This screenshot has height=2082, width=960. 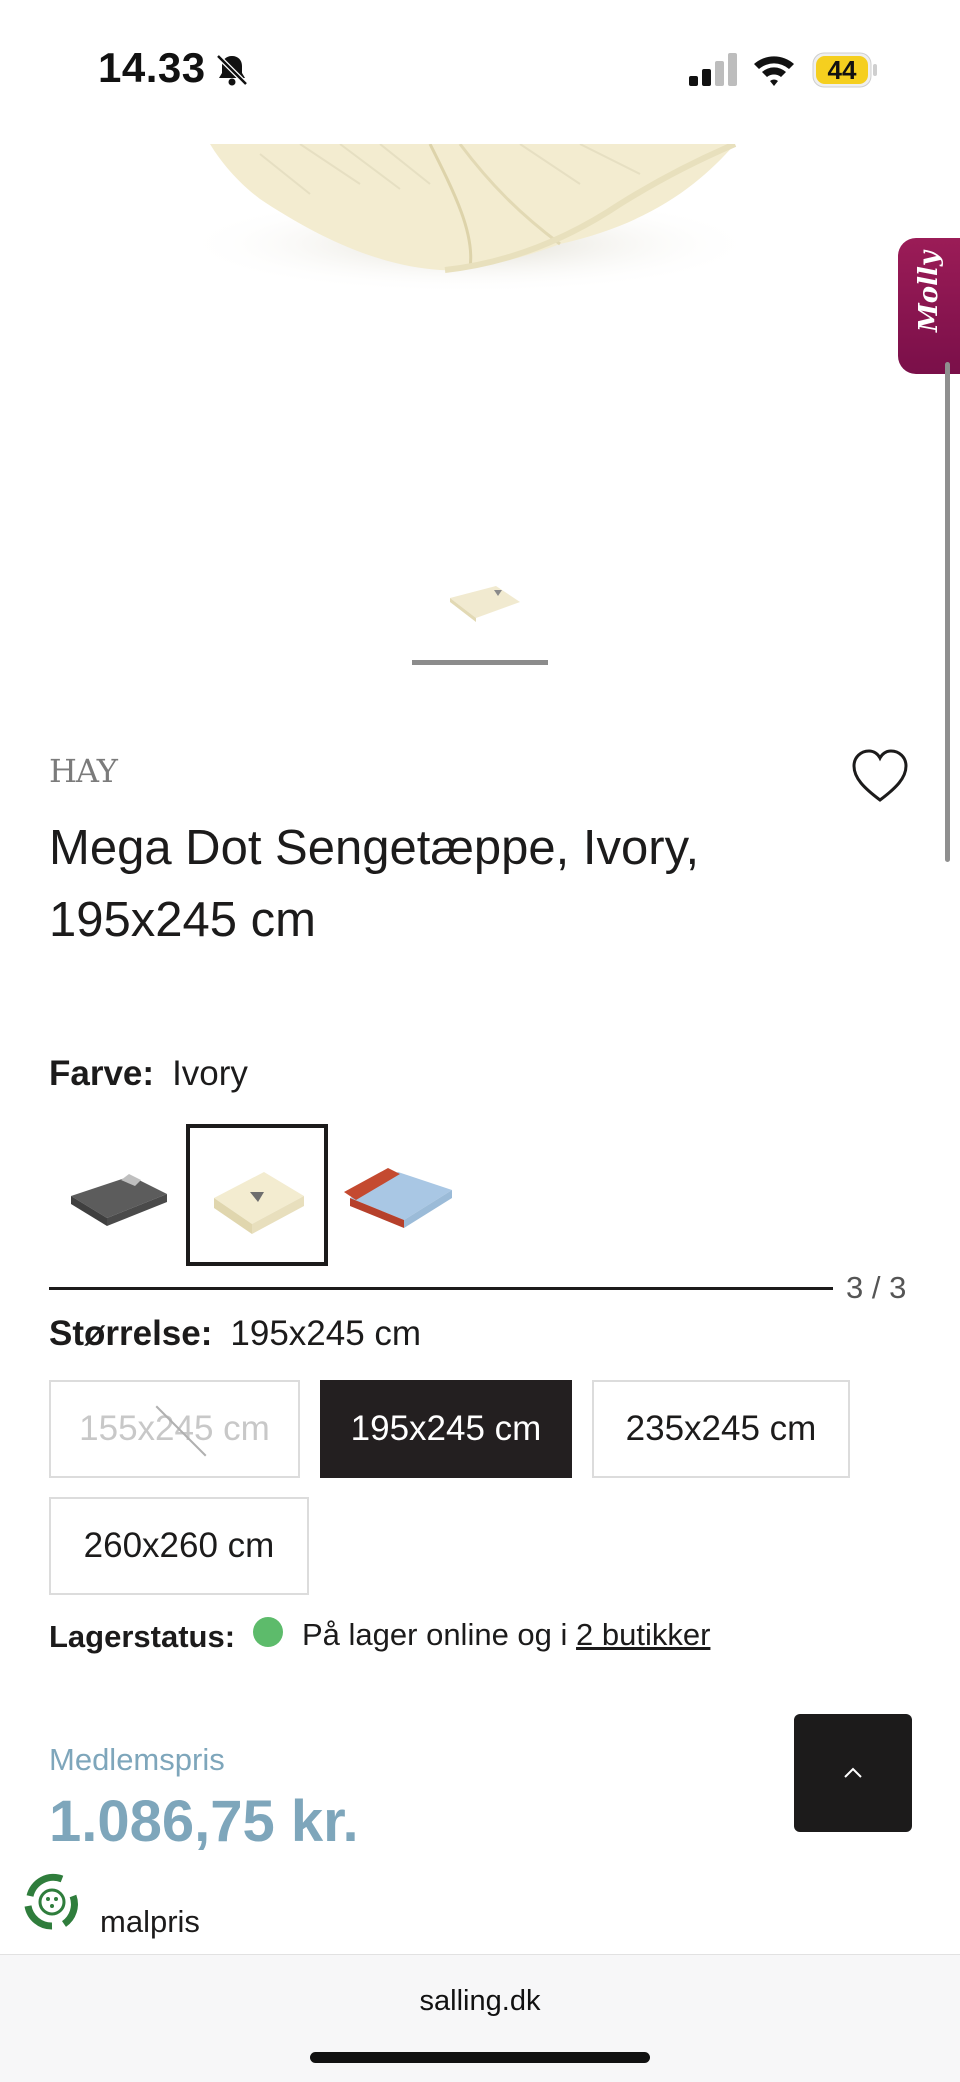 I want to click on stock-status-dot, so click(x=268, y=1632).